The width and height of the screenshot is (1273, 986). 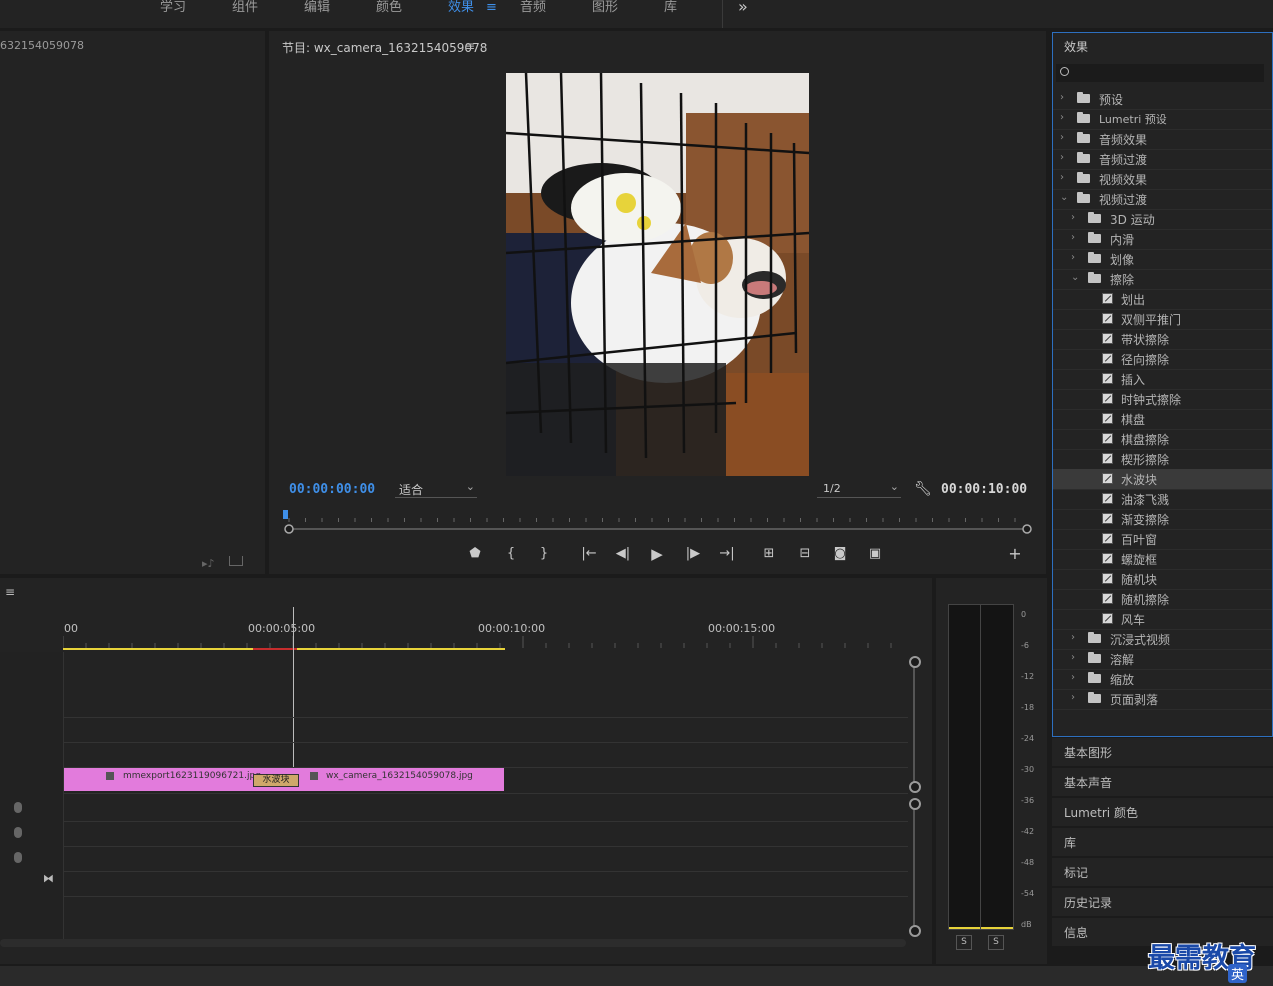 What do you see at coordinates (1162, 659) in the screenshot?
I see `effect-folder: › 溶解` at bounding box center [1162, 659].